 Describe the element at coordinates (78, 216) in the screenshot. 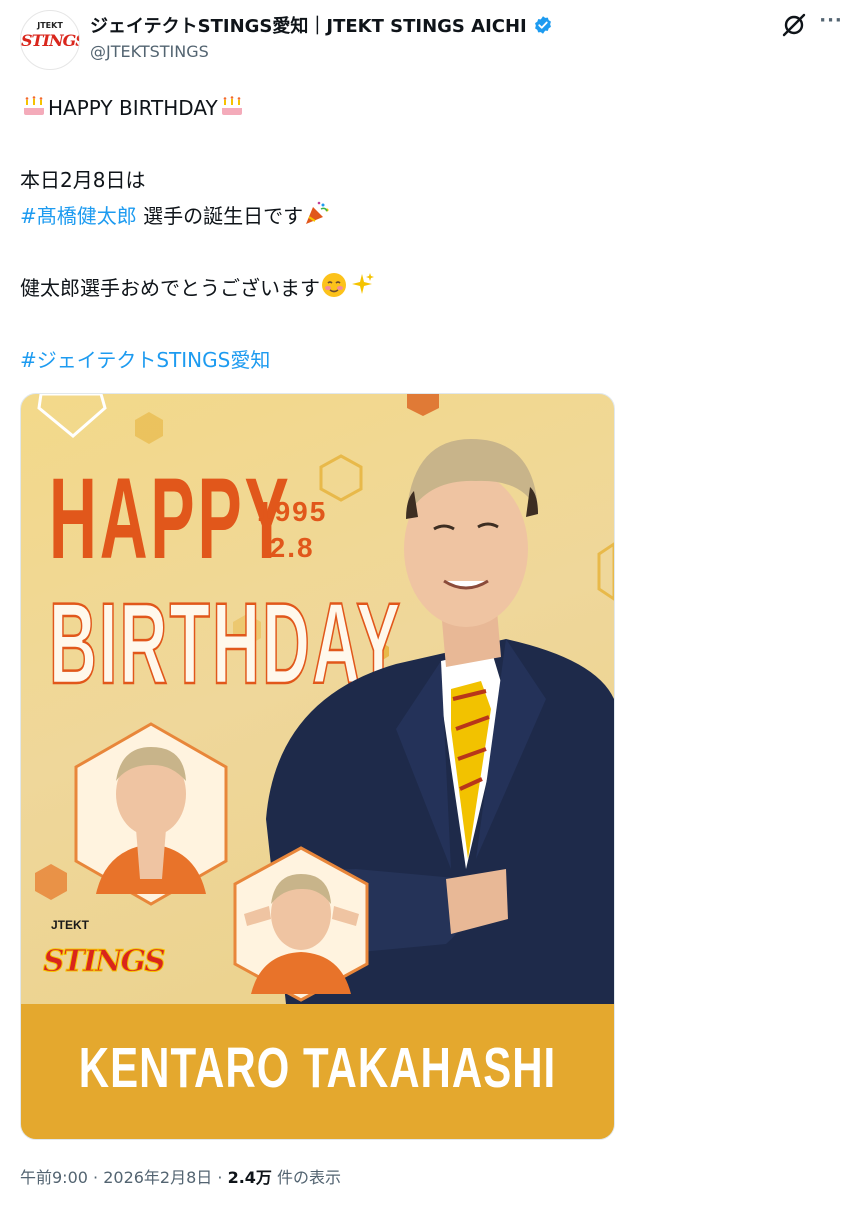

I see `hashtag-link: #髙橋健太郎` at that location.